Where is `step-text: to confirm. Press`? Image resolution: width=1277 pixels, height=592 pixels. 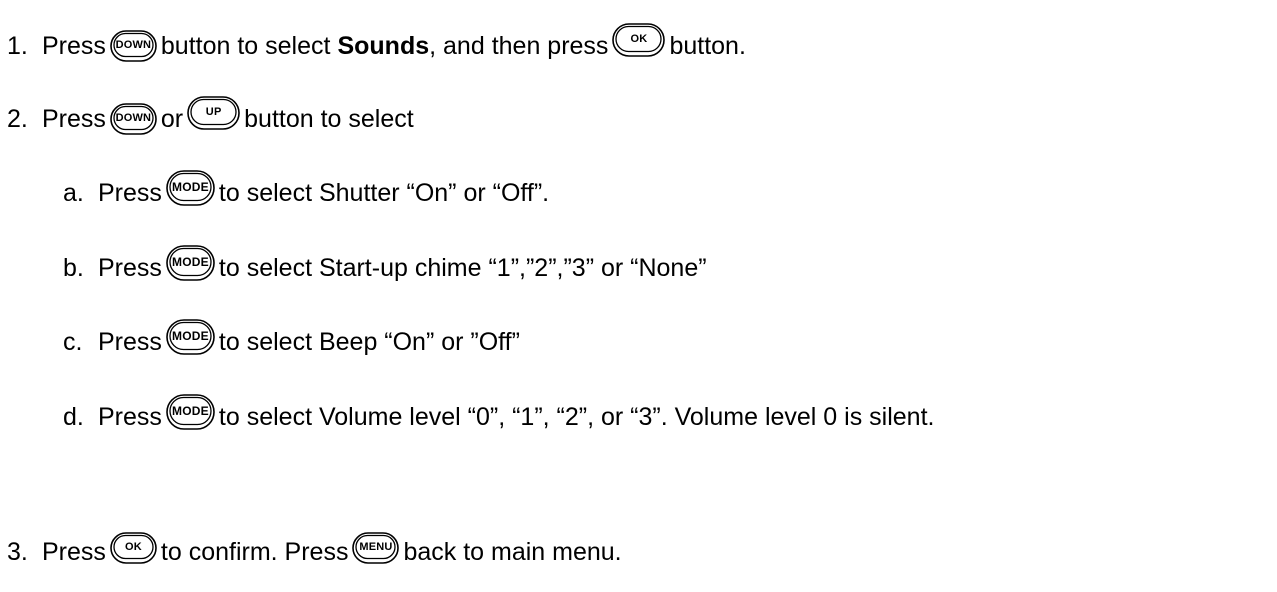 step-text: to confirm. Press is located at coordinates (254, 551).